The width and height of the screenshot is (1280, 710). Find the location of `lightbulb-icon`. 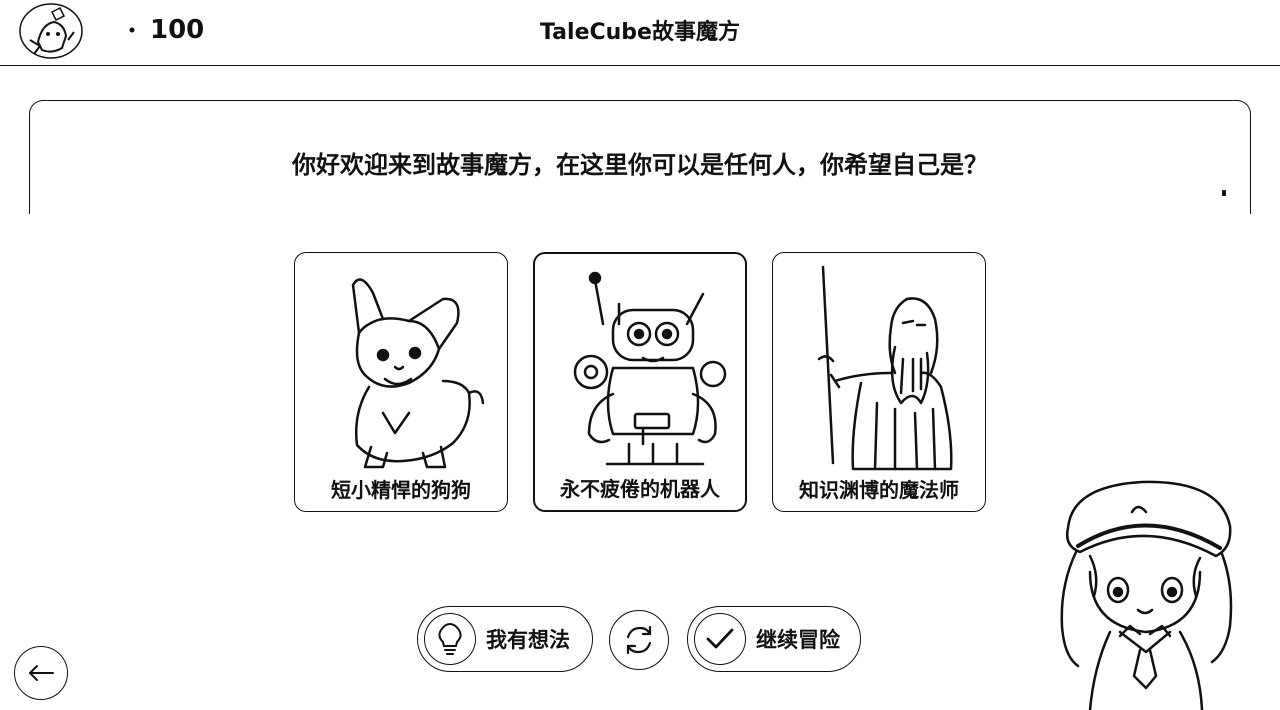

lightbulb-icon is located at coordinates (450, 638).